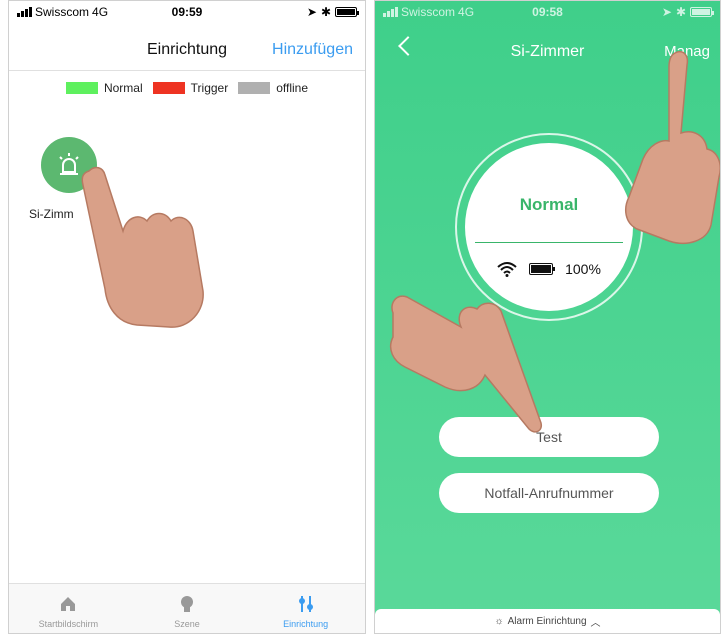 Image resolution: width=721 pixels, height=634 pixels. I want to click on emergency-number-button: Notfall-Anrufnummer, so click(549, 493).